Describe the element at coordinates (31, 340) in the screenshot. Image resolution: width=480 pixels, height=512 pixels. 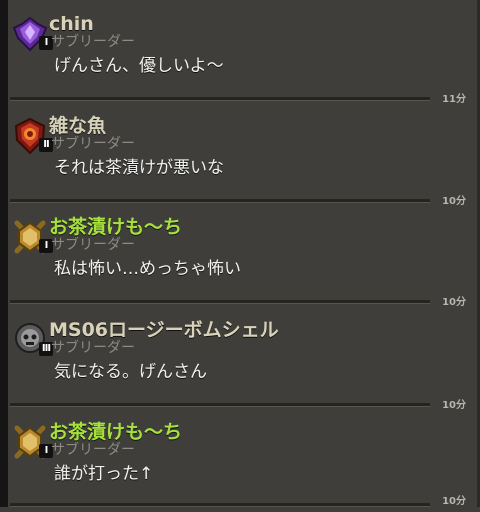
I see `skull-crest-icon: III` at that location.